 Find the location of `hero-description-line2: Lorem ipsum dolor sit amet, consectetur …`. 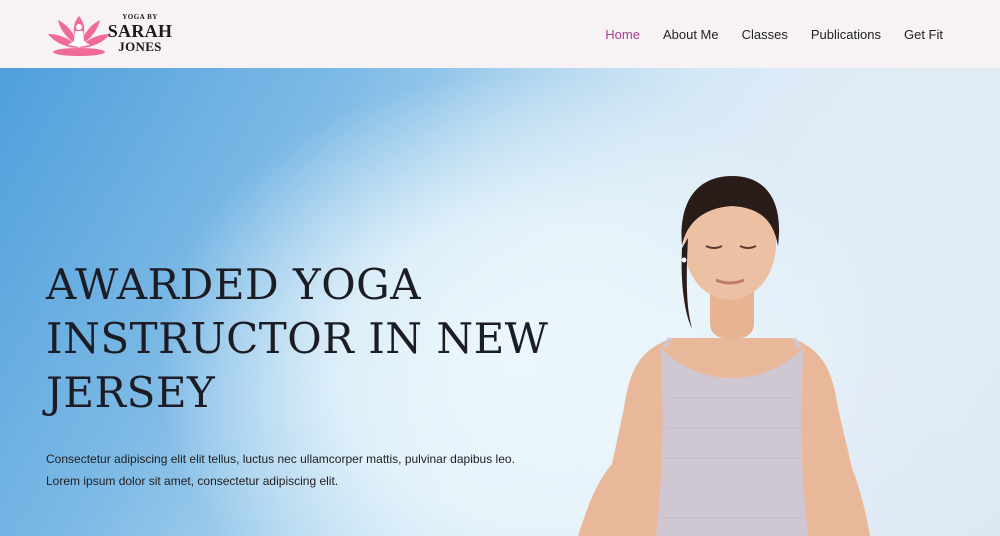

hero-description-line2: Lorem ipsum dolor sit amet, consectetur … is located at coordinates (192, 481).